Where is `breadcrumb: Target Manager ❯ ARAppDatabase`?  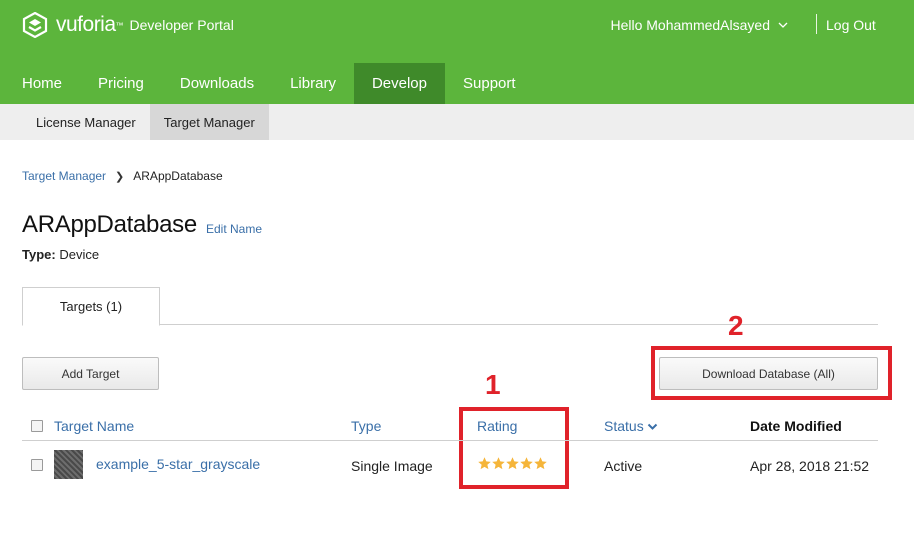
breadcrumb: Target Manager ❯ ARAppDatabase is located at coordinates (122, 176).